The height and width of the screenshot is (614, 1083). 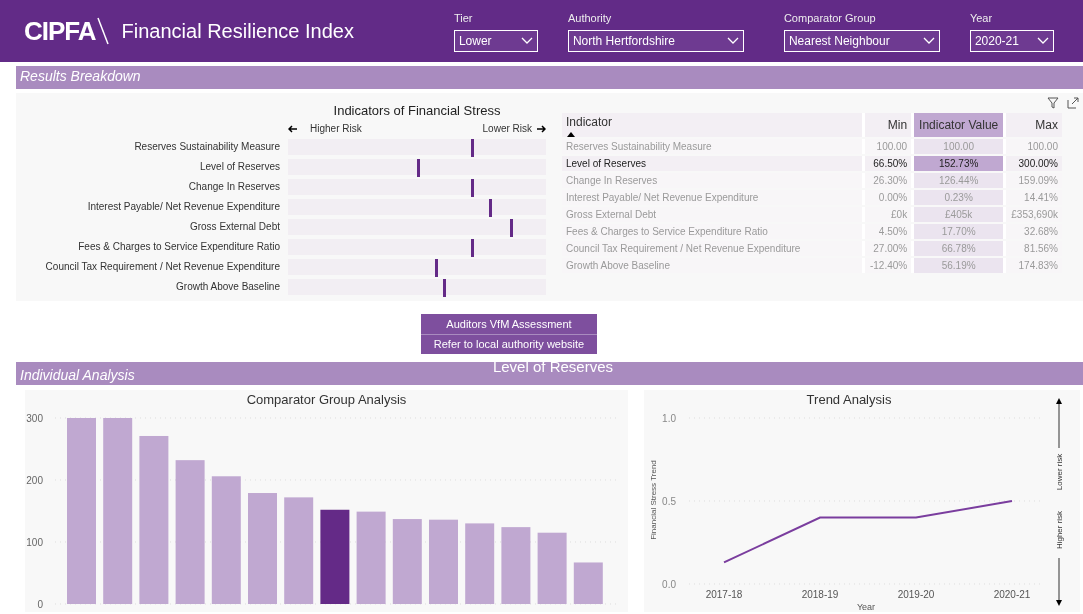 What do you see at coordinates (207, 146) in the screenshot?
I see `indicator-label: Reserves Sustainability Measure` at bounding box center [207, 146].